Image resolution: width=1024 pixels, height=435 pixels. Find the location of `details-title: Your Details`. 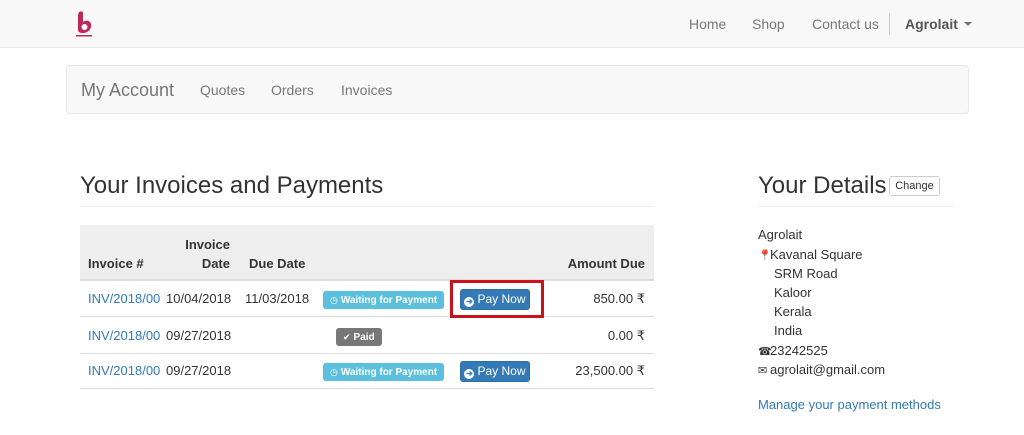

details-title: Your Details is located at coordinates (822, 185).